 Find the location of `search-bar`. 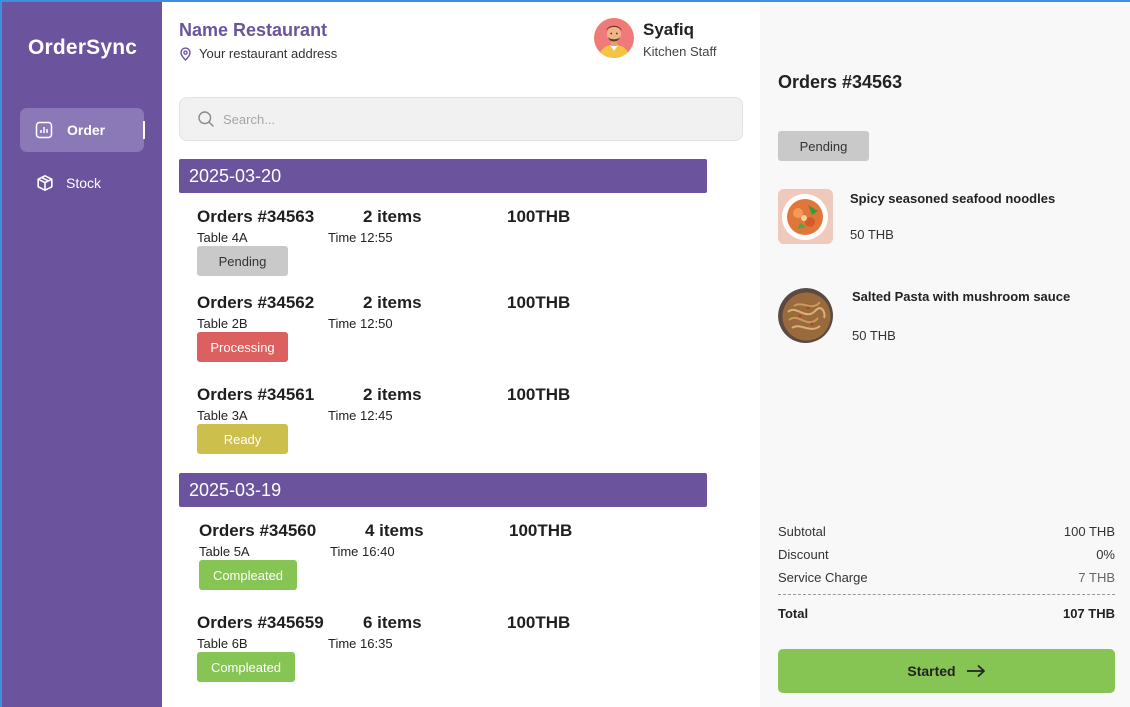

search-bar is located at coordinates (461, 119).